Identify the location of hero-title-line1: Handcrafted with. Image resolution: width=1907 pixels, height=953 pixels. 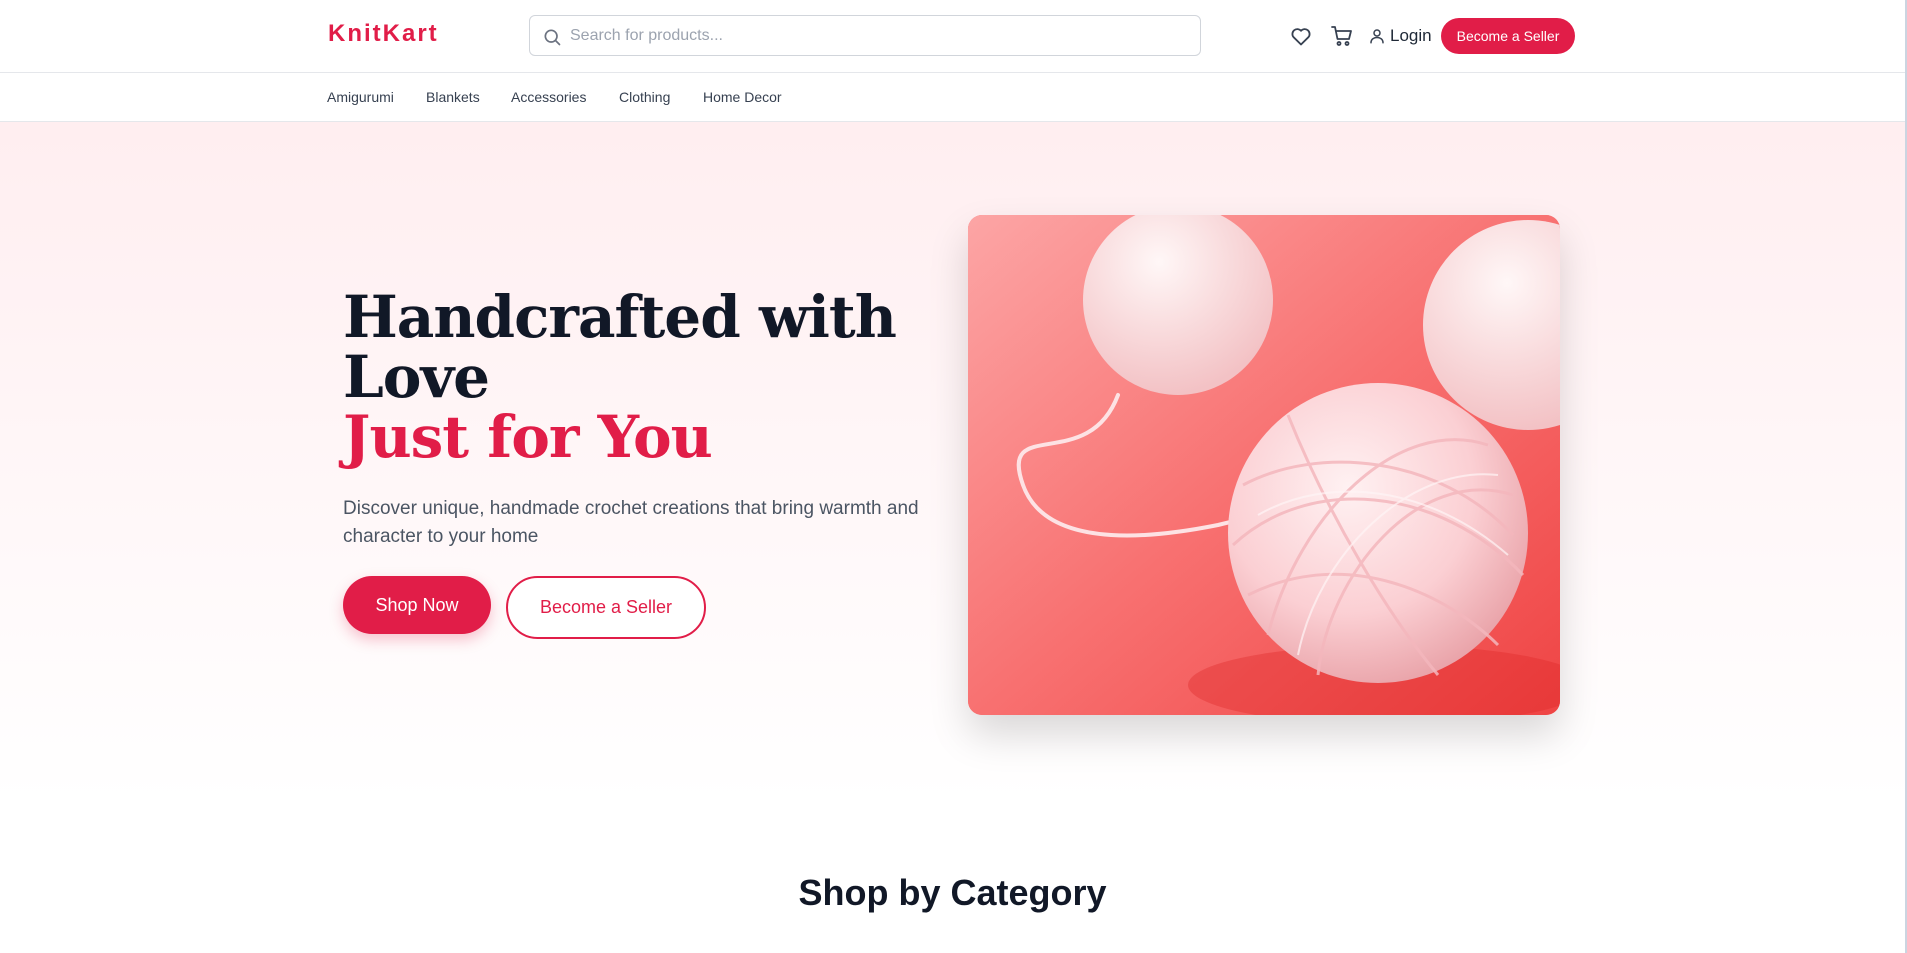
(620, 317).